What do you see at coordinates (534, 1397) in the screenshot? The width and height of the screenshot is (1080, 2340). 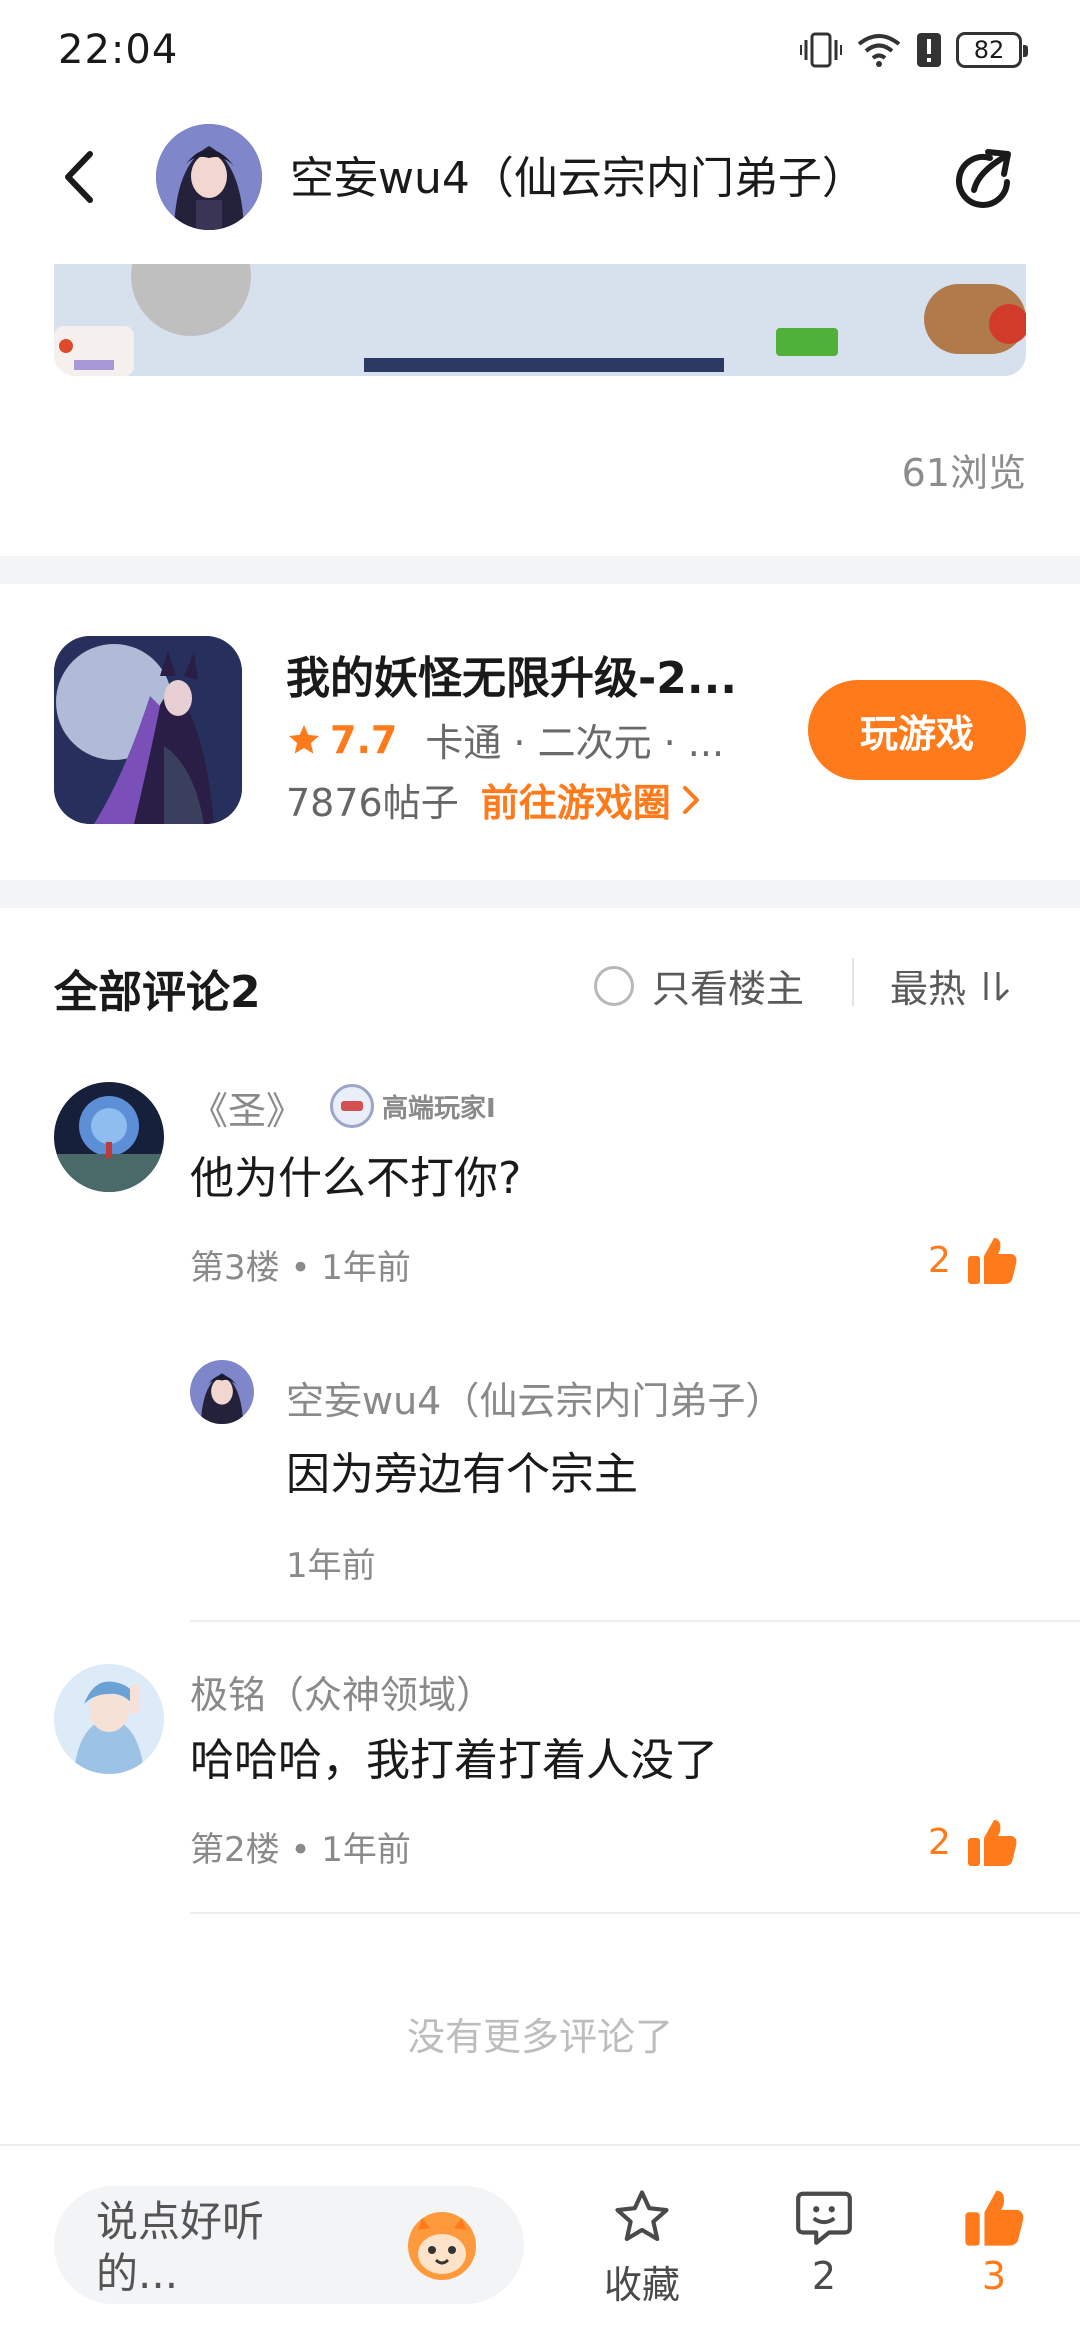 I see `reply-author: 空妄wu4（仙云宗内门弟子）` at bounding box center [534, 1397].